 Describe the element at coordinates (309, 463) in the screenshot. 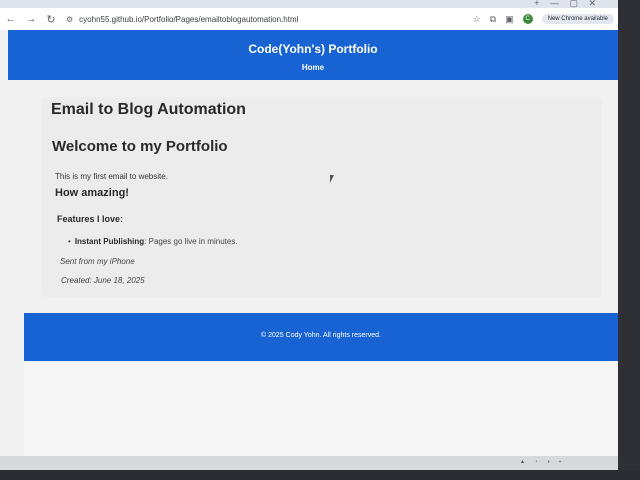

I see `os-taskbar: ▲ ◔ ◑ ▪` at that location.